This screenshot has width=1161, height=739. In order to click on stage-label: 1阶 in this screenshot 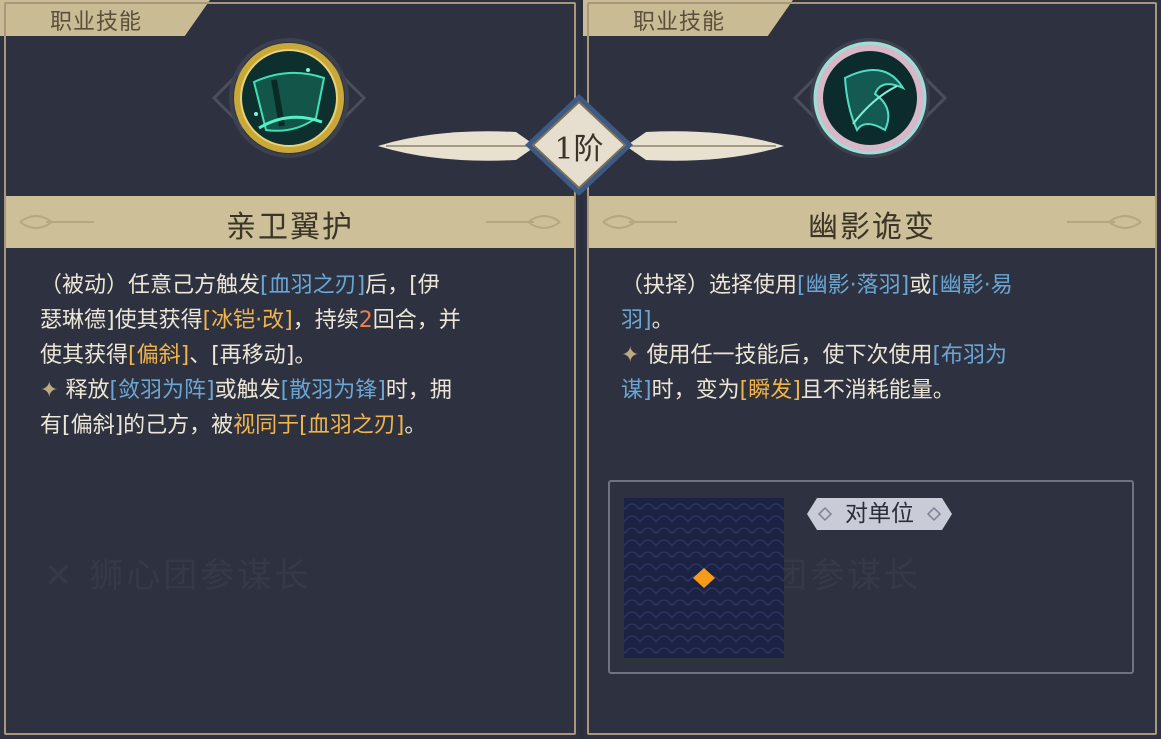, I will do `click(579, 149)`.